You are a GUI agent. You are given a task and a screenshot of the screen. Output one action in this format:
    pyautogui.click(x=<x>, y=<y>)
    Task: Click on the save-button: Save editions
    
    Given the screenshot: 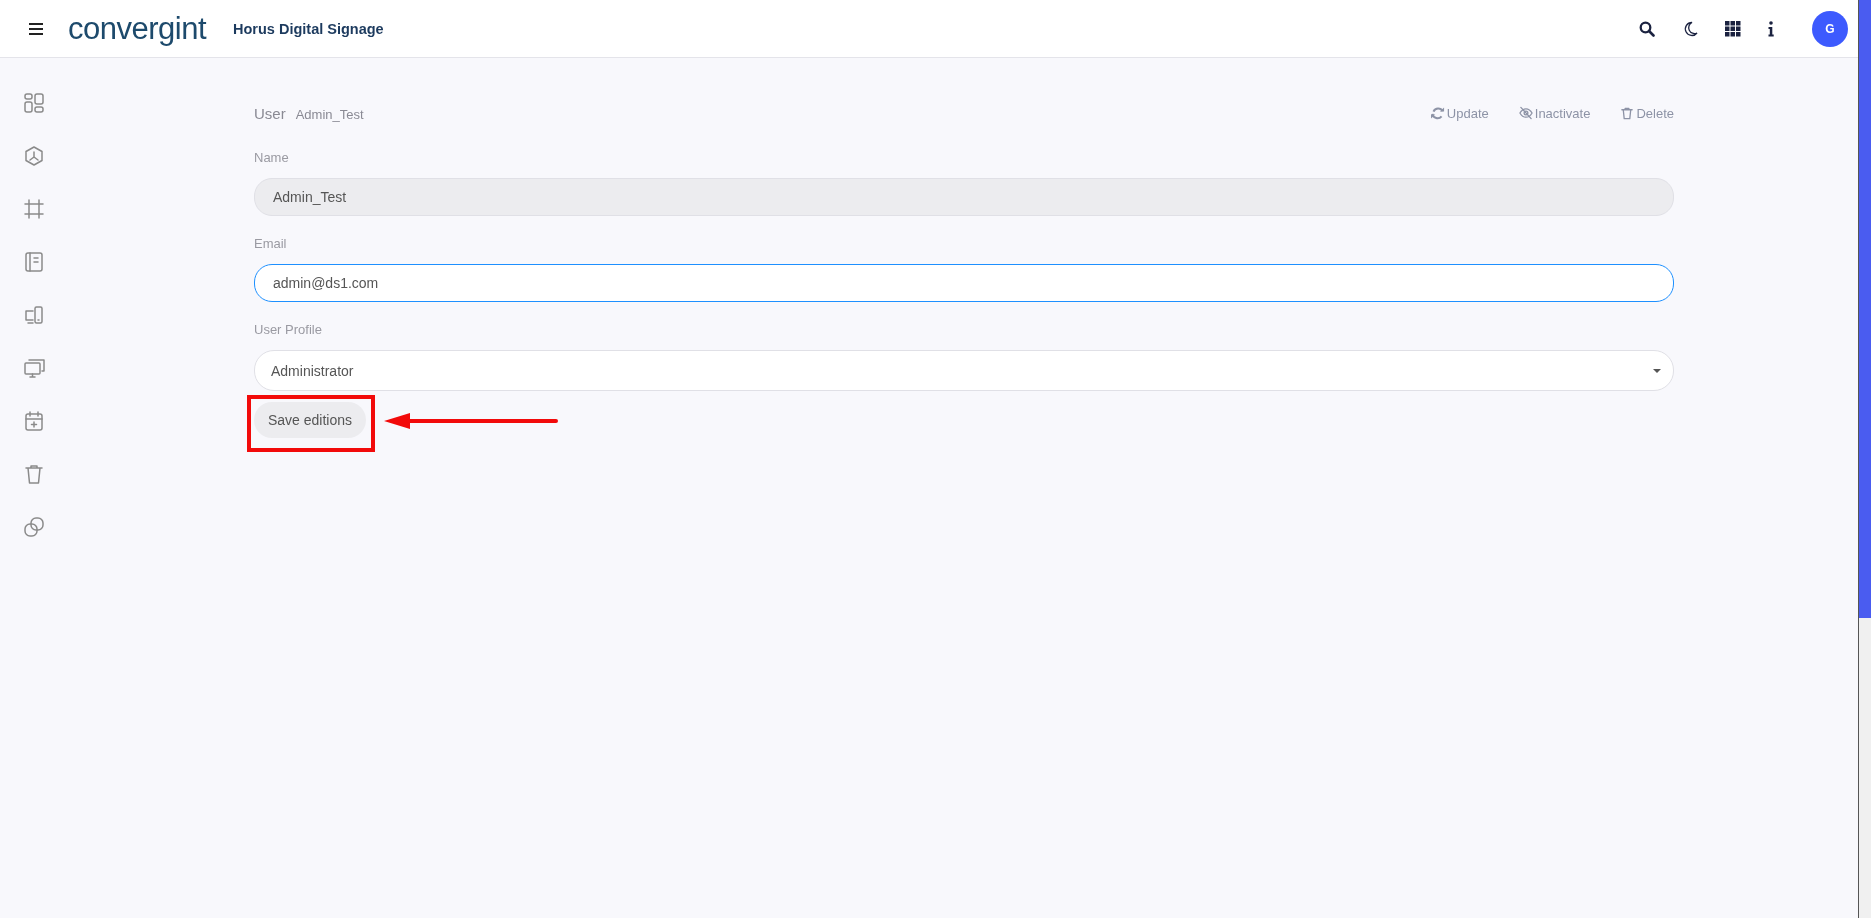 What is the action you would take?
    pyautogui.click(x=310, y=420)
    